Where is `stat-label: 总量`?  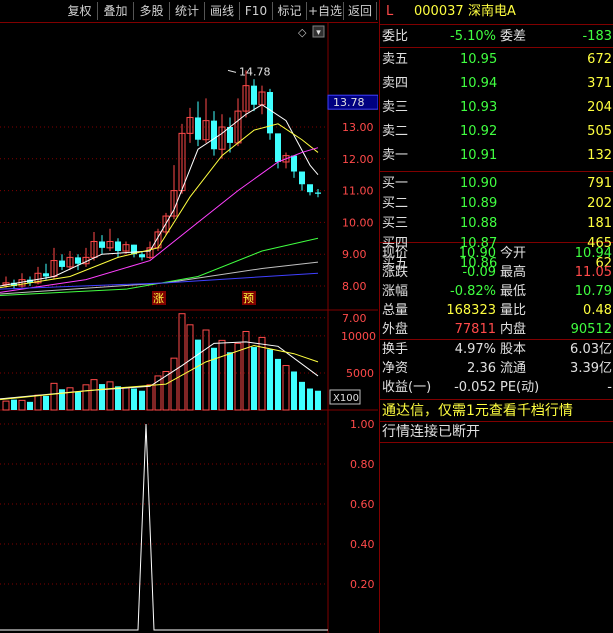 stat-label: 总量 is located at coordinates (395, 310).